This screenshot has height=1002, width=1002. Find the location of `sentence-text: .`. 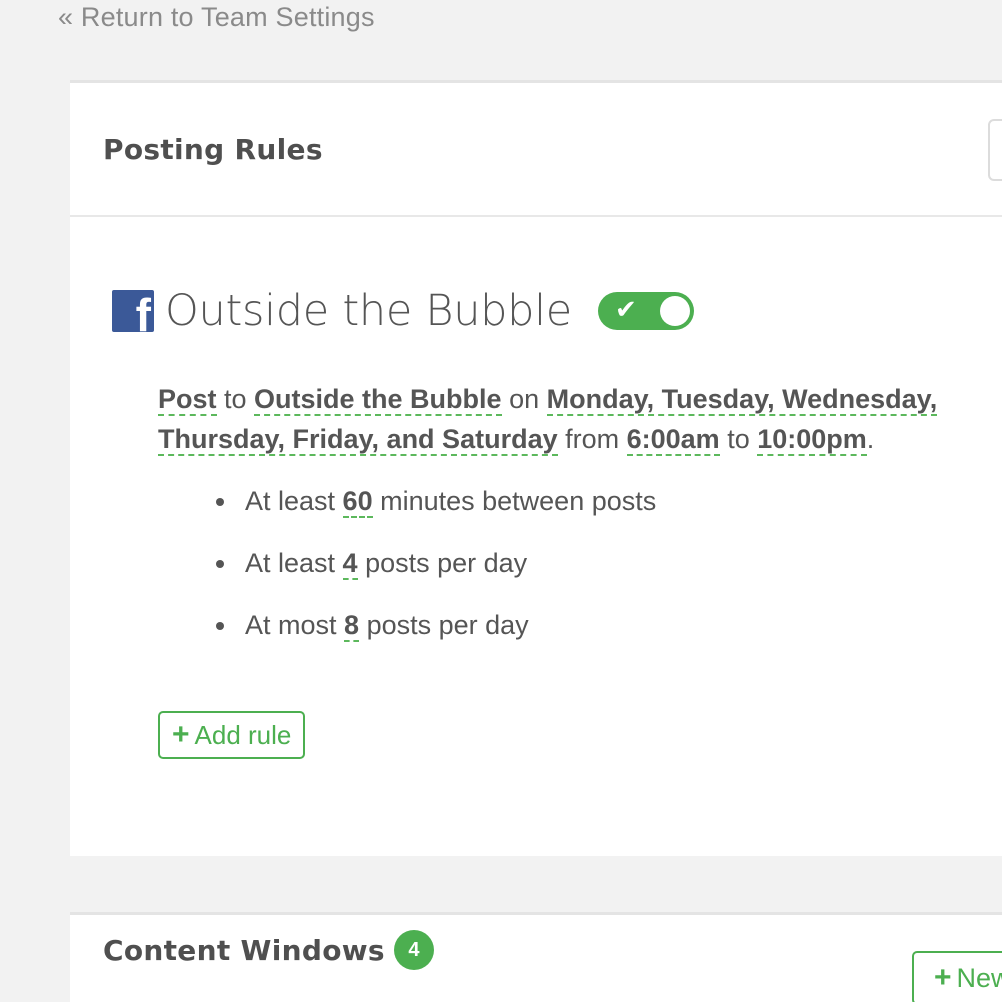

sentence-text: . is located at coordinates (870, 439).